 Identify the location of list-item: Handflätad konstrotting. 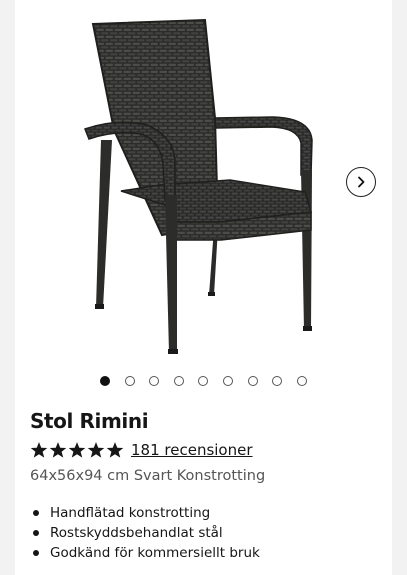
(145, 513).